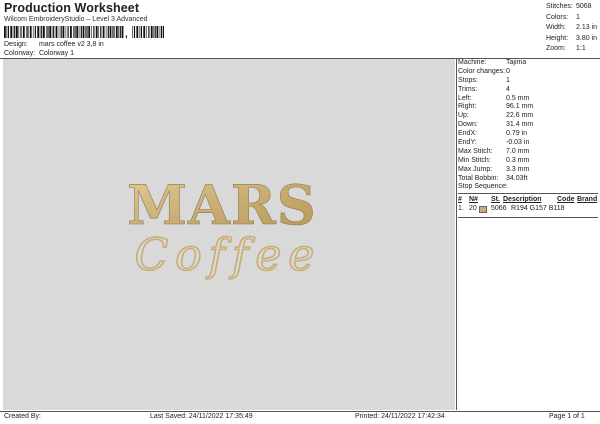  What do you see at coordinates (528, 81) in the screenshot?
I see `detail-row: Stops: 1` at bounding box center [528, 81].